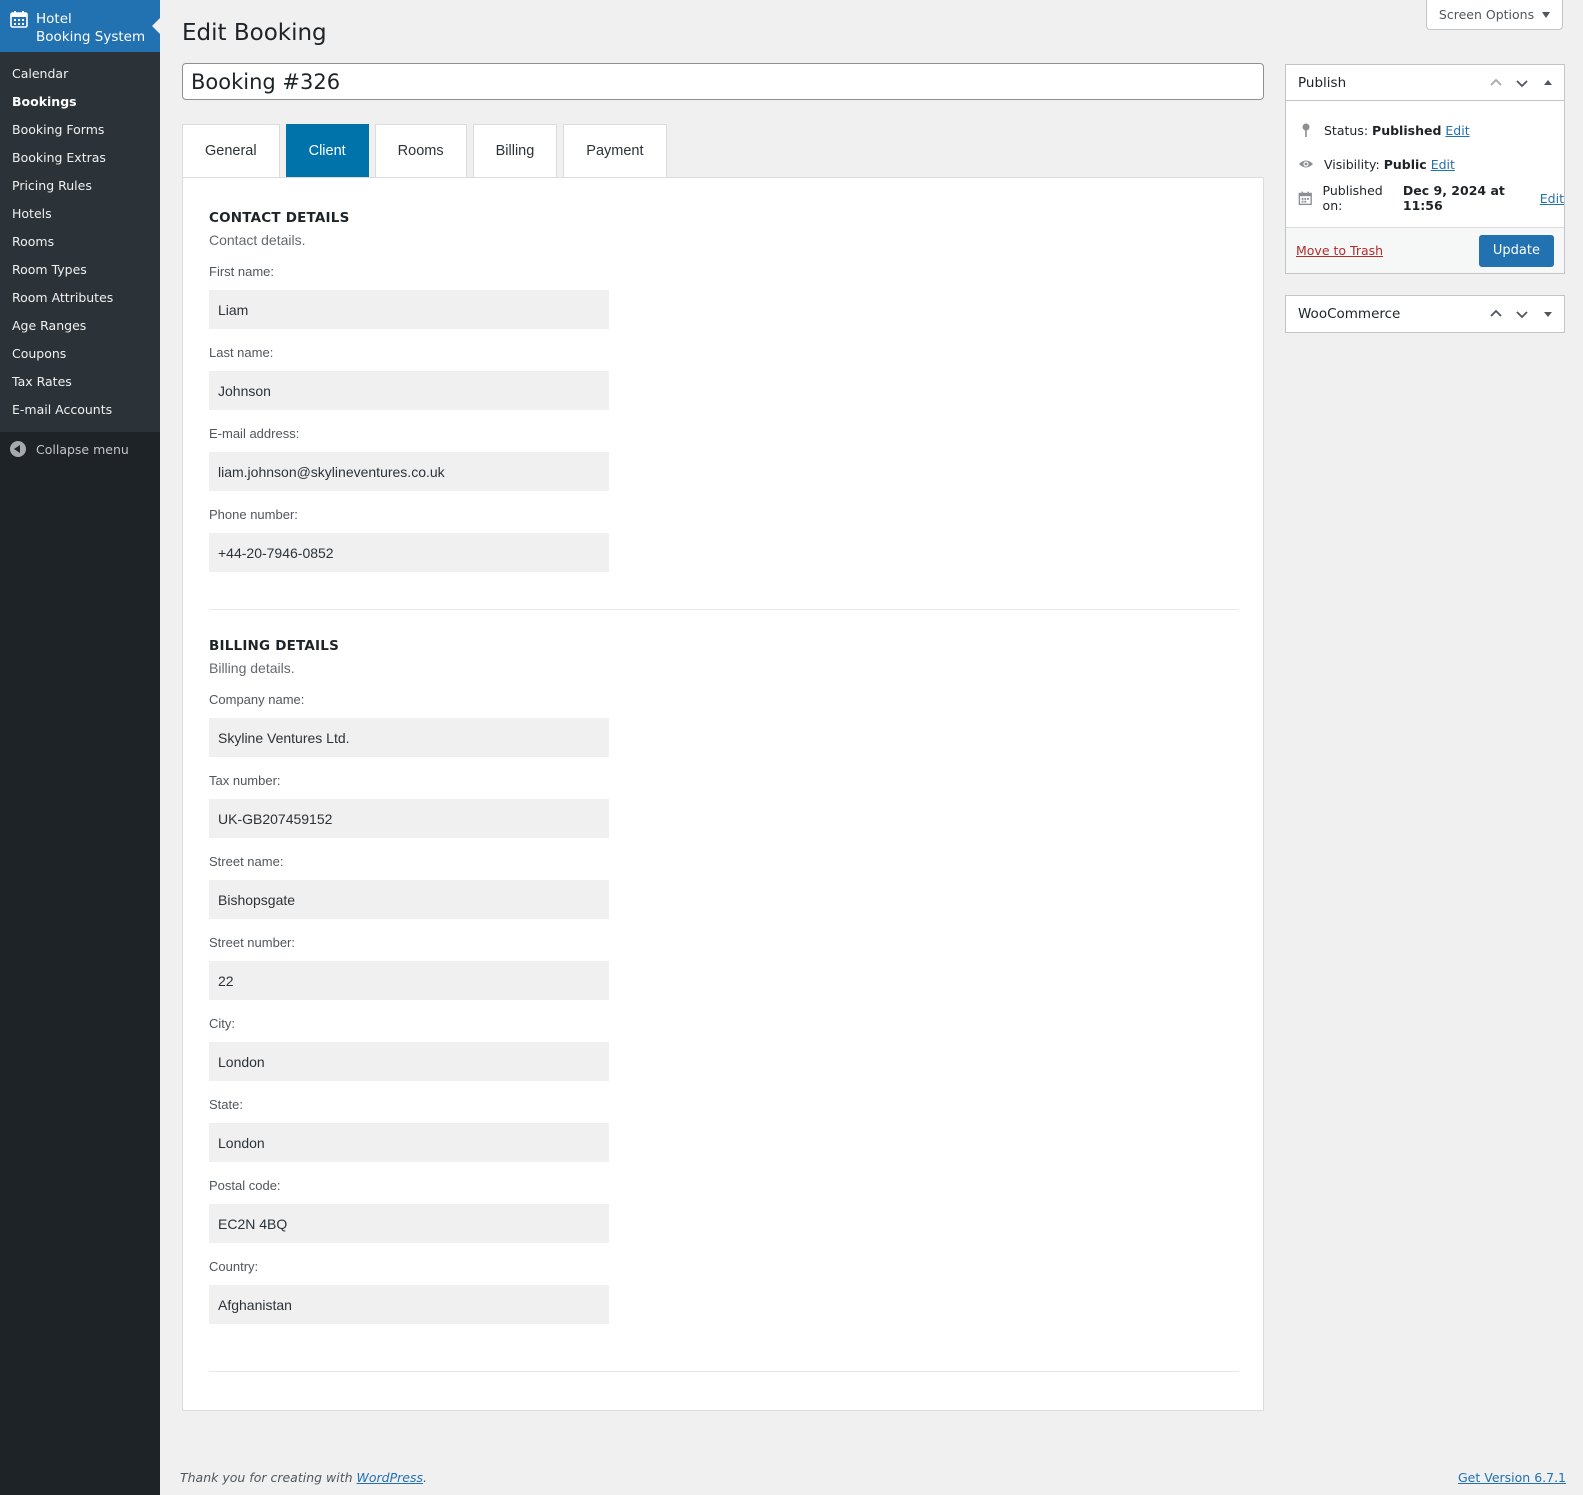 The image size is (1583, 1495). I want to click on status-value: Published, so click(1407, 130).